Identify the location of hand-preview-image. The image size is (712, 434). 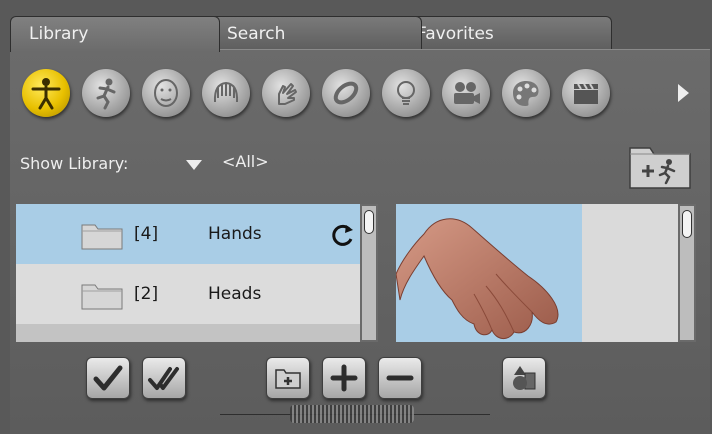
(477, 278).